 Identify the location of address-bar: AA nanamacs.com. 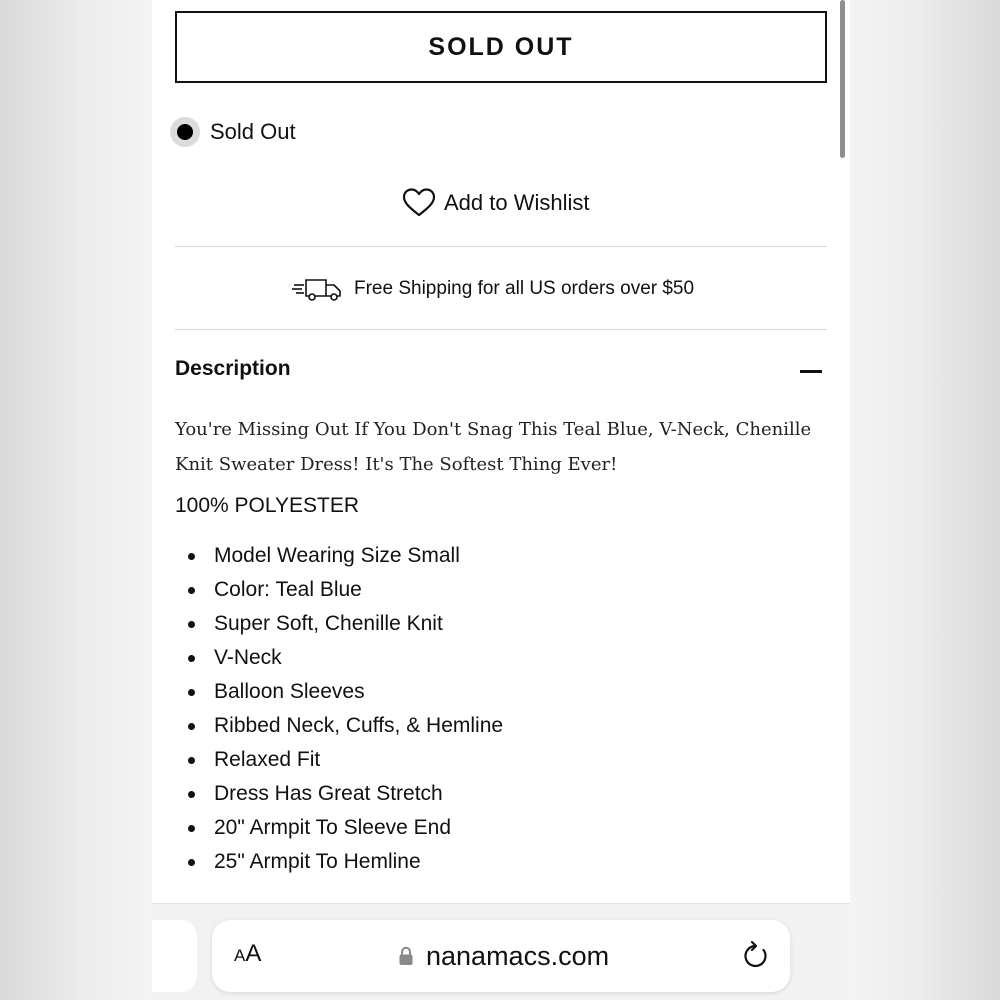
(501, 956).